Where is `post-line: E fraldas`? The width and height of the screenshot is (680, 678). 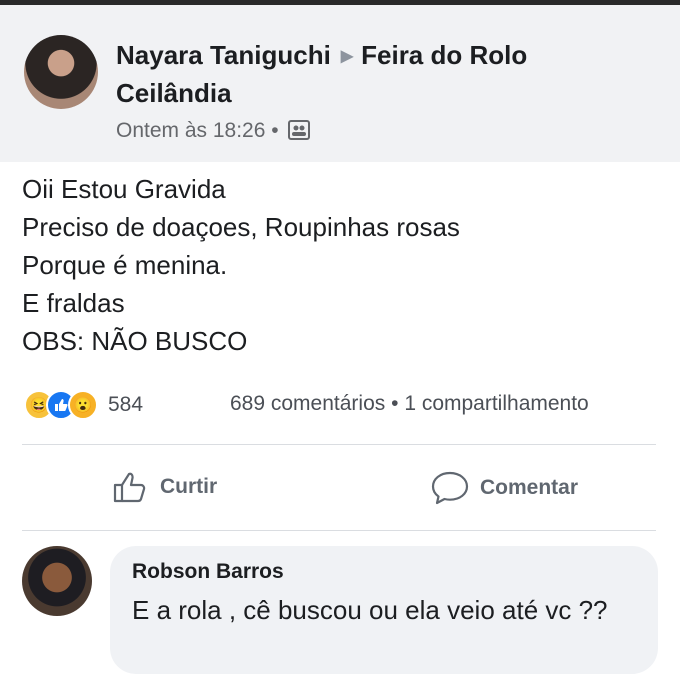 post-line: E fraldas is located at coordinates (73, 303).